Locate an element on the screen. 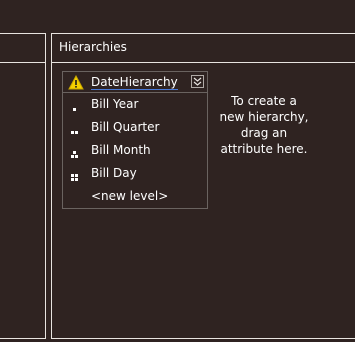 Image resolution: width=355 pixels, height=342 pixels. hierarchy-level: Bill Month is located at coordinates (135, 152).